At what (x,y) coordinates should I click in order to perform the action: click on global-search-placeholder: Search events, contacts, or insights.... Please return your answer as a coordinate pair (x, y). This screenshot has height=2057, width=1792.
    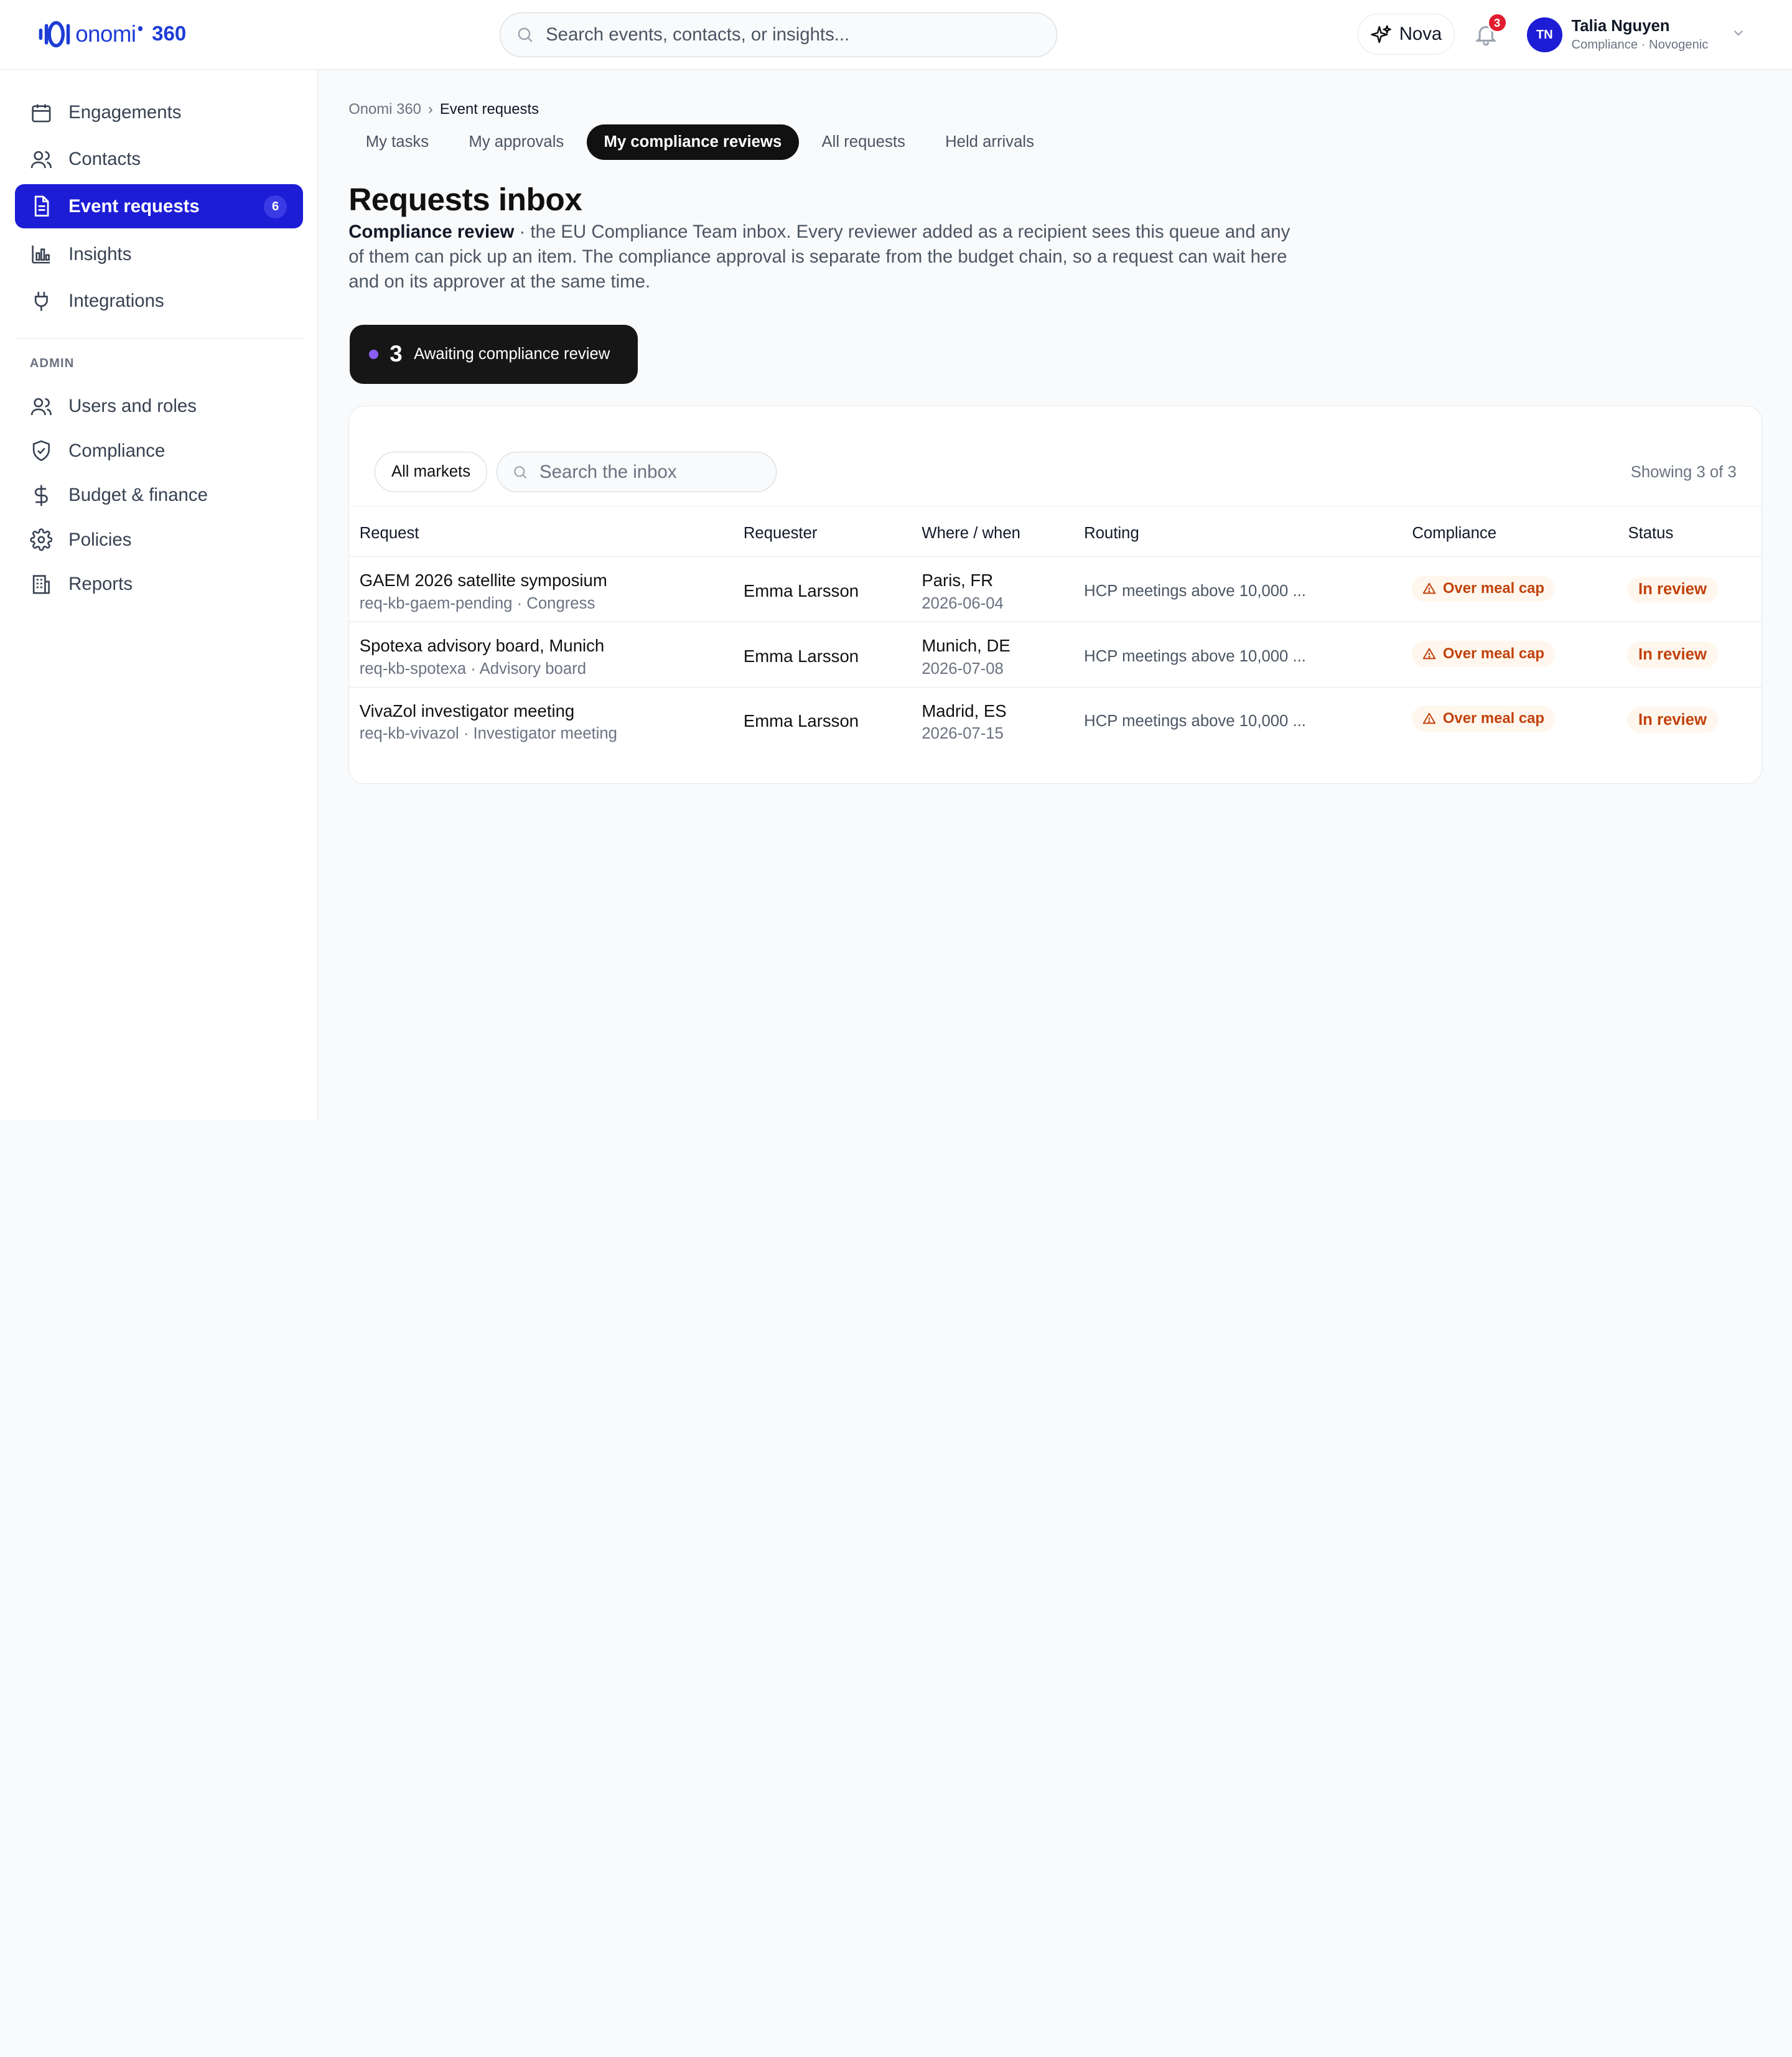
    Looking at the image, I should click on (698, 34).